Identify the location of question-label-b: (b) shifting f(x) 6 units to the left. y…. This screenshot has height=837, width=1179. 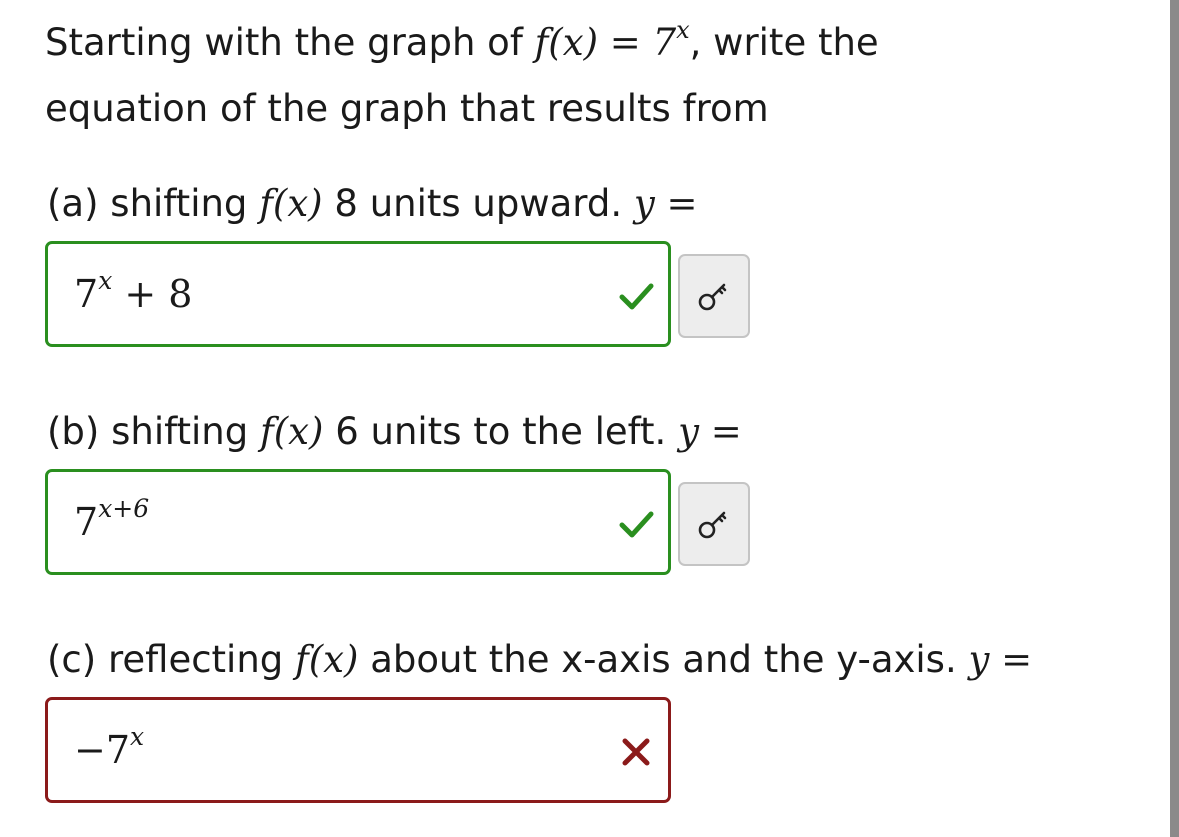
(394, 431).